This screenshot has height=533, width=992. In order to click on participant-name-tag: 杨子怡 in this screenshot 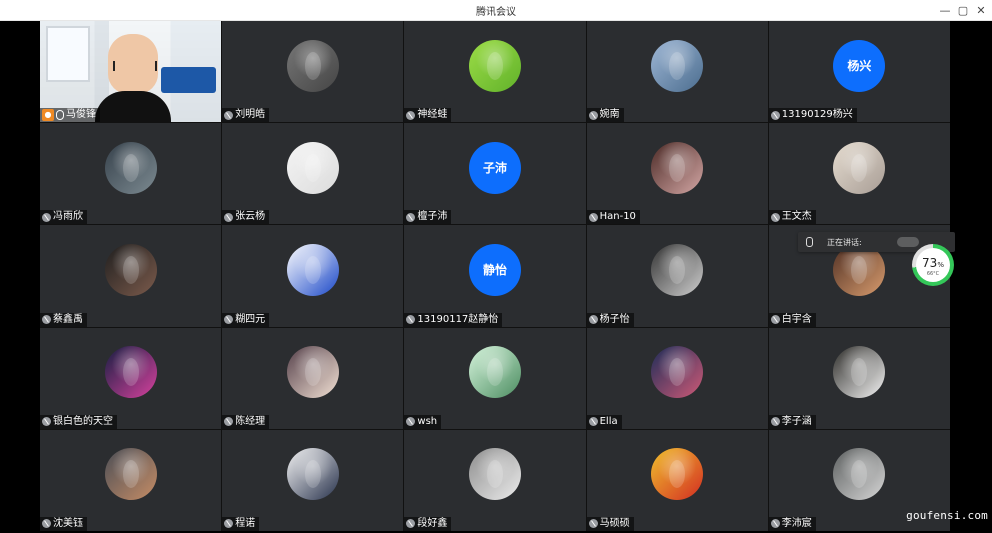, I will do `click(610, 319)`.